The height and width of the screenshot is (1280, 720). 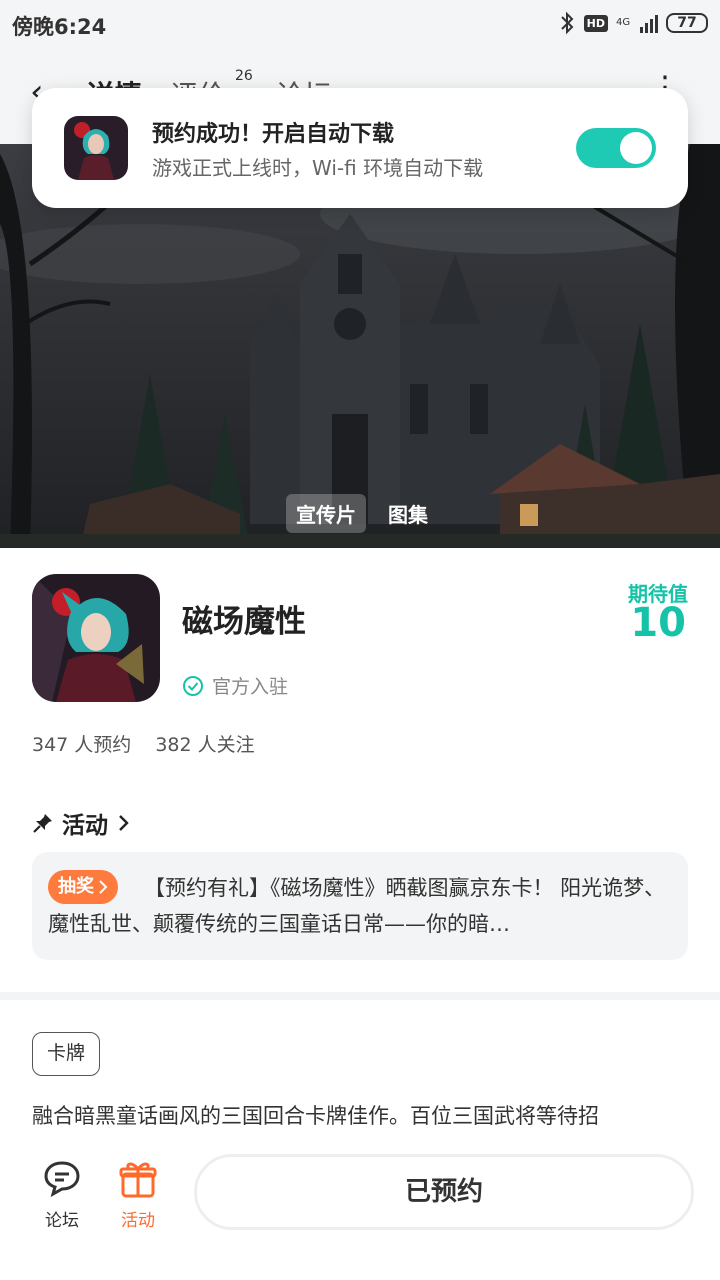 I want to click on follower-count: 382 人关注, so click(x=205, y=745).